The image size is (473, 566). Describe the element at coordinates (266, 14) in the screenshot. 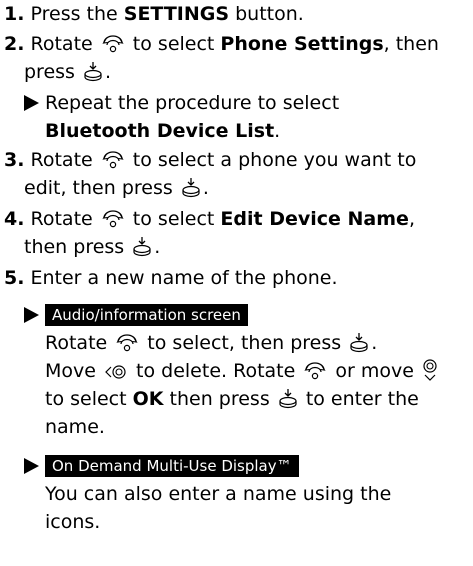

I see `step-text: button.` at that location.